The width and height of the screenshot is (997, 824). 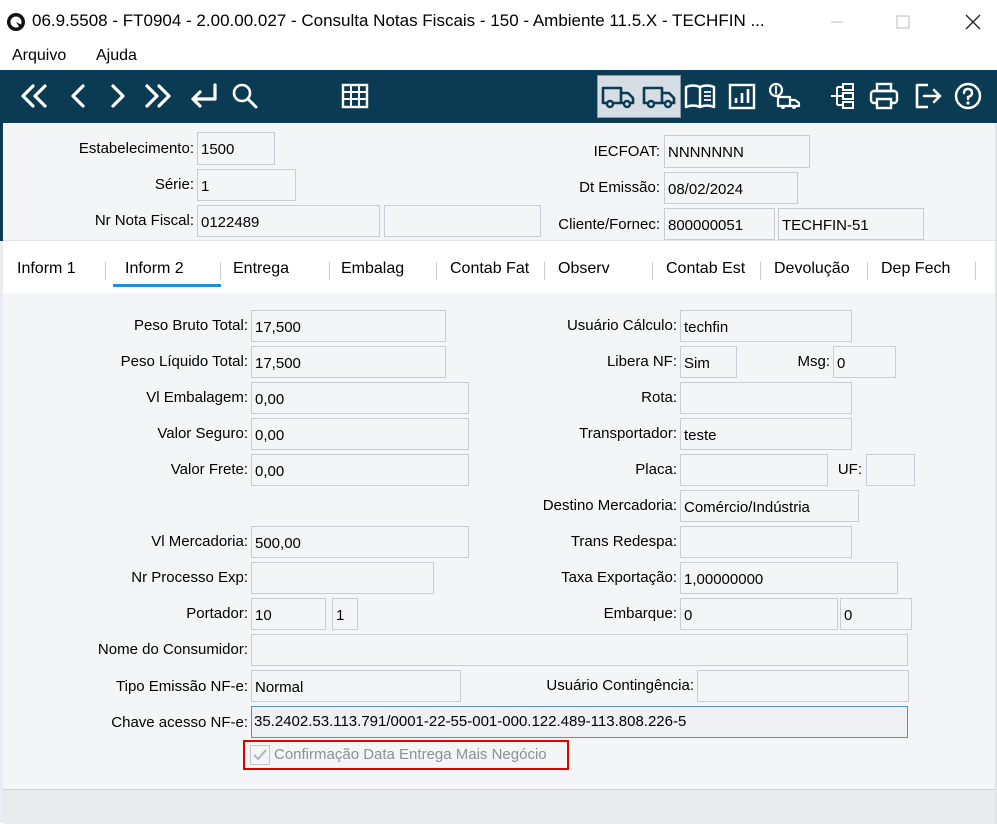 What do you see at coordinates (189, 577) in the screenshot?
I see `nr-processo-label: Nr Processo Exp:` at bounding box center [189, 577].